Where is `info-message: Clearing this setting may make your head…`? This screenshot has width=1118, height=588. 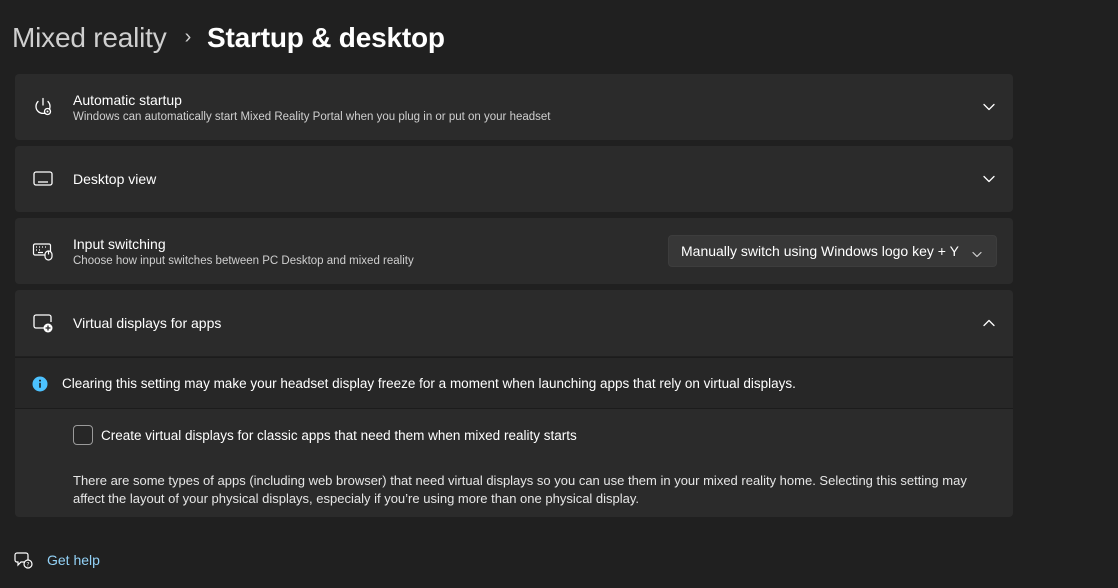
info-message: Clearing this setting may make your head… is located at coordinates (429, 383).